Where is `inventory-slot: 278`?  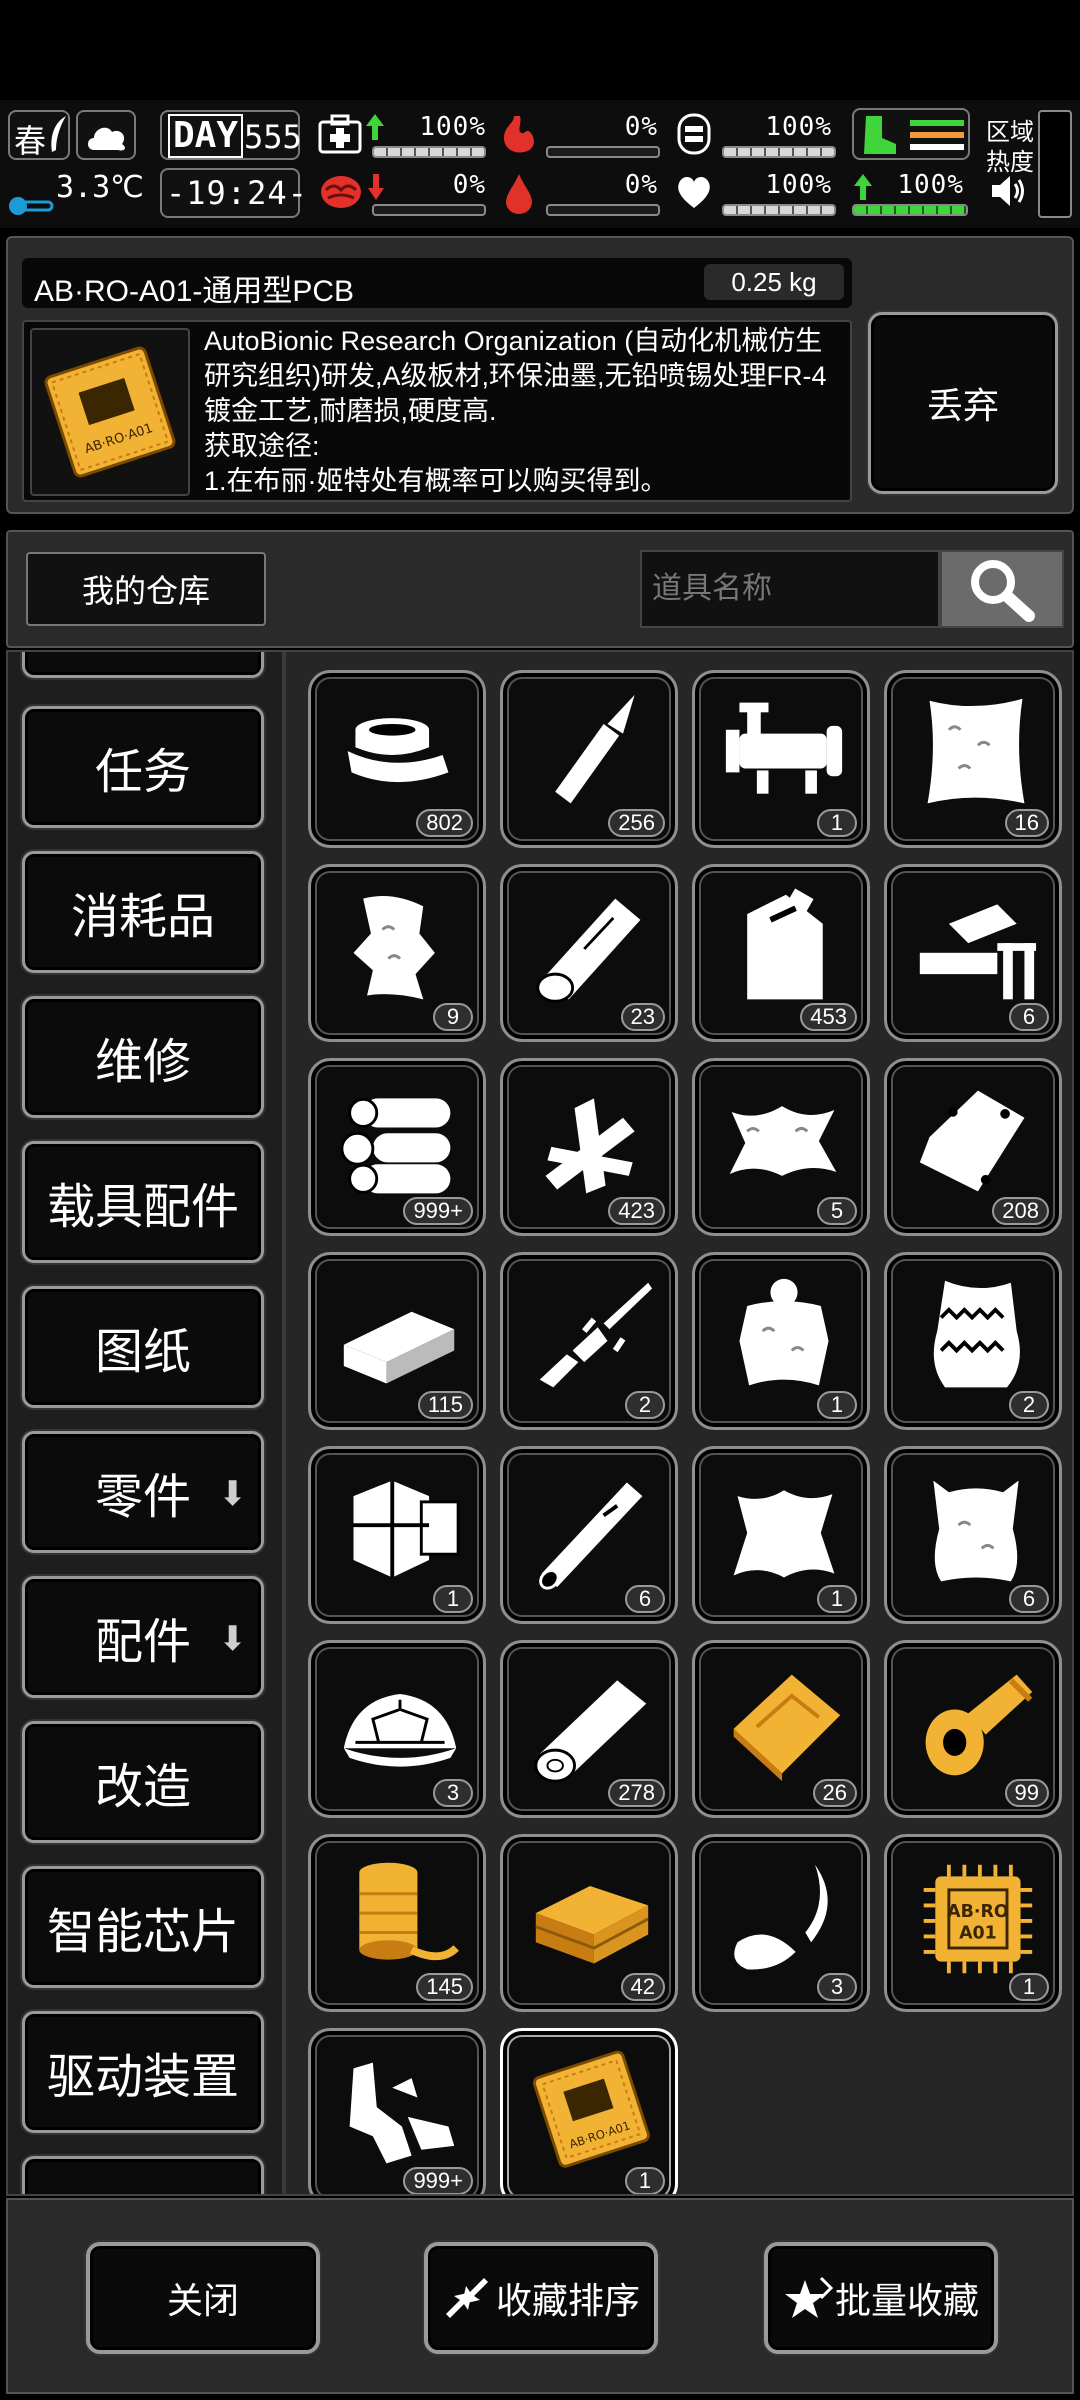
inventory-slot: 278 is located at coordinates (589, 1729).